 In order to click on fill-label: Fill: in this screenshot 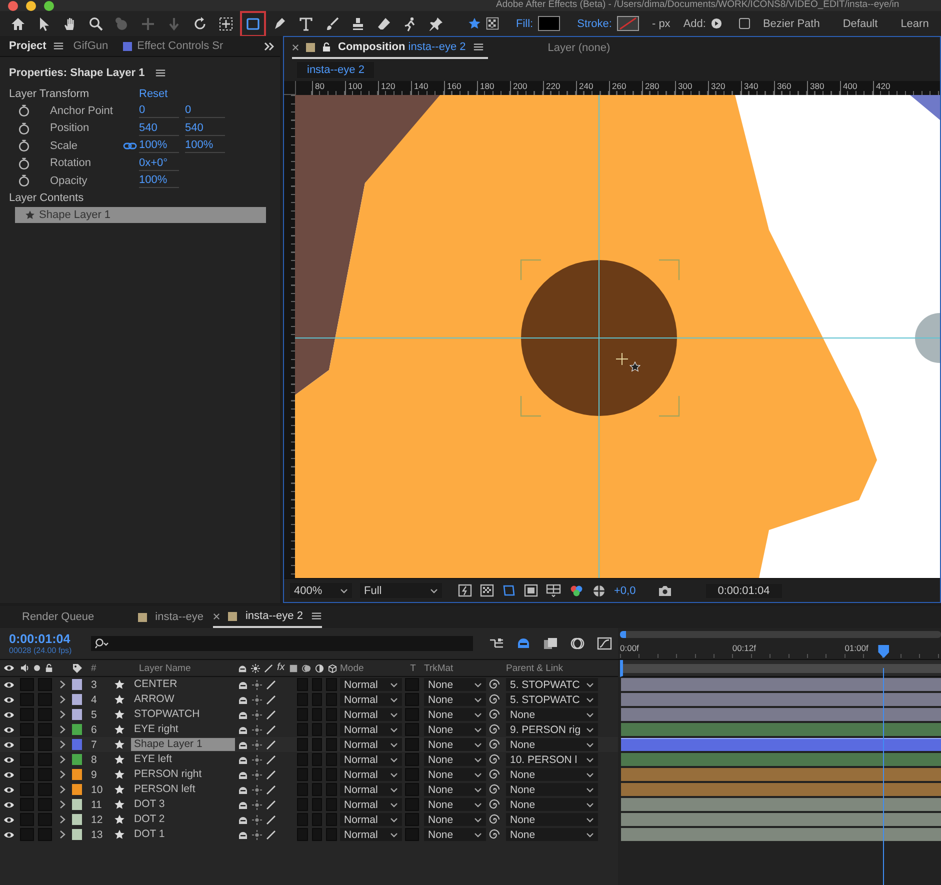, I will do `click(525, 24)`.